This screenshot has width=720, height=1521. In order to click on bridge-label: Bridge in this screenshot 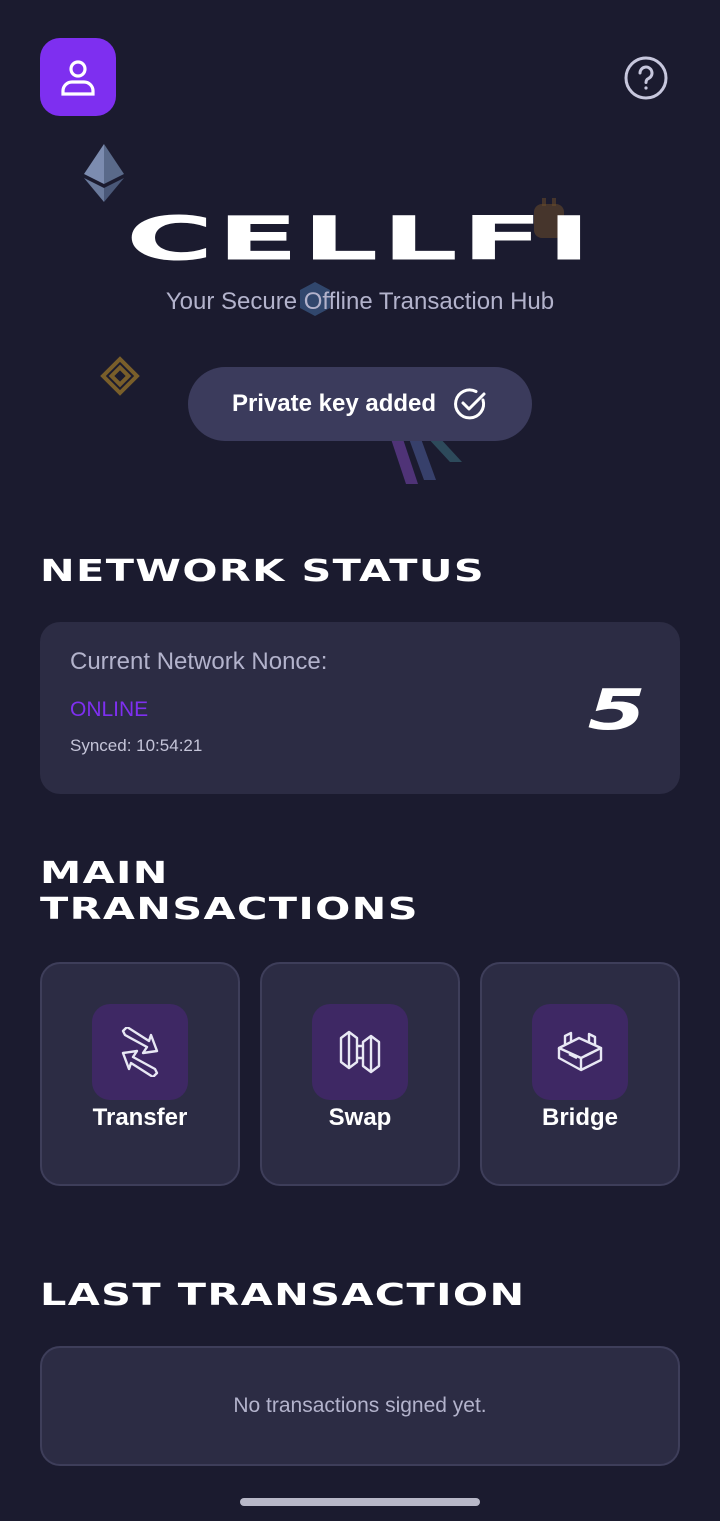, I will do `click(579, 1117)`.